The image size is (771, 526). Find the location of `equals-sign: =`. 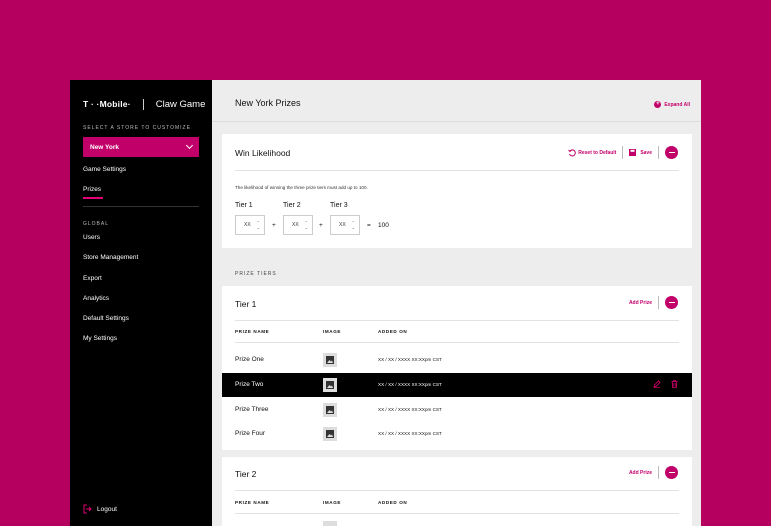

equals-sign: = is located at coordinates (369, 225).